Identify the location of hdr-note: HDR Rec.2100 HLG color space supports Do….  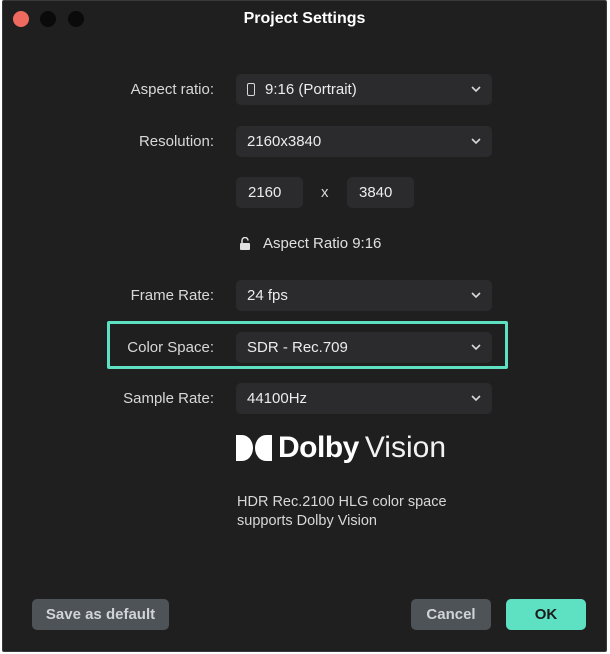
(342, 511).